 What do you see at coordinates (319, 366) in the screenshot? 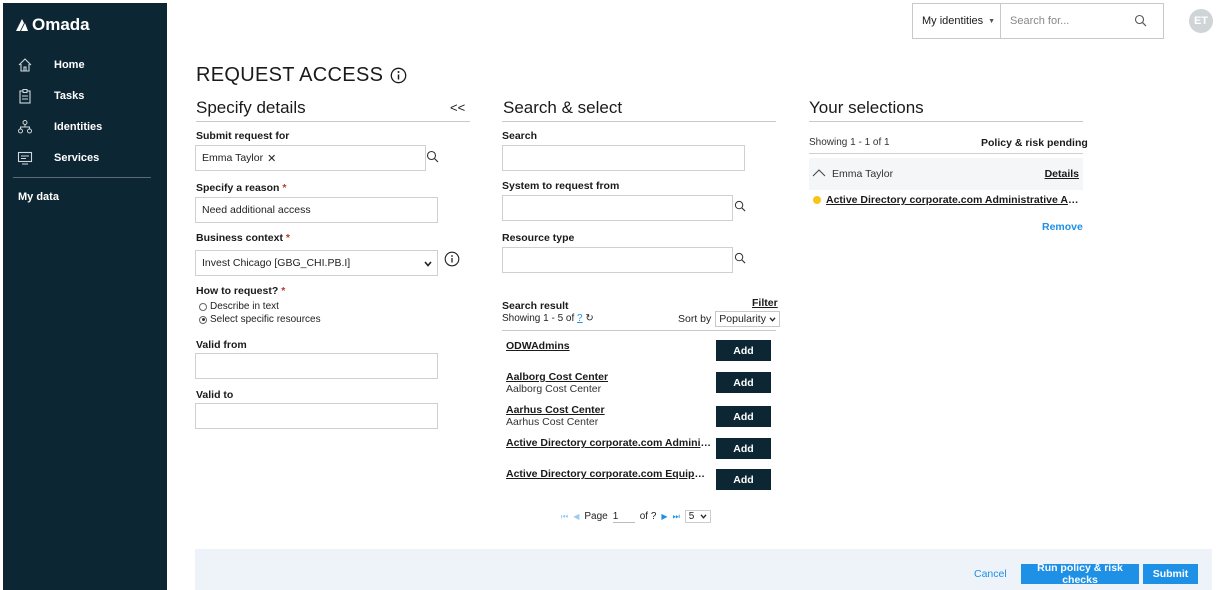
I see `valid-from-text` at bounding box center [319, 366].